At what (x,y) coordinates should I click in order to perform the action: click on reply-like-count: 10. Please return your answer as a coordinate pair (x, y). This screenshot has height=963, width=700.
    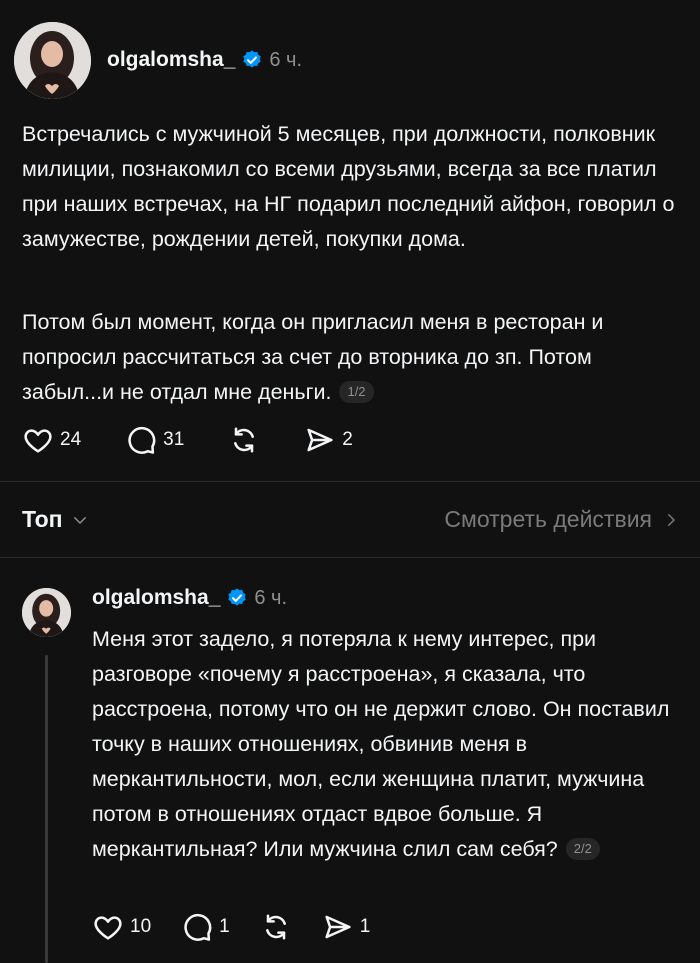
    Looking at the image, I should click on (141, 926).